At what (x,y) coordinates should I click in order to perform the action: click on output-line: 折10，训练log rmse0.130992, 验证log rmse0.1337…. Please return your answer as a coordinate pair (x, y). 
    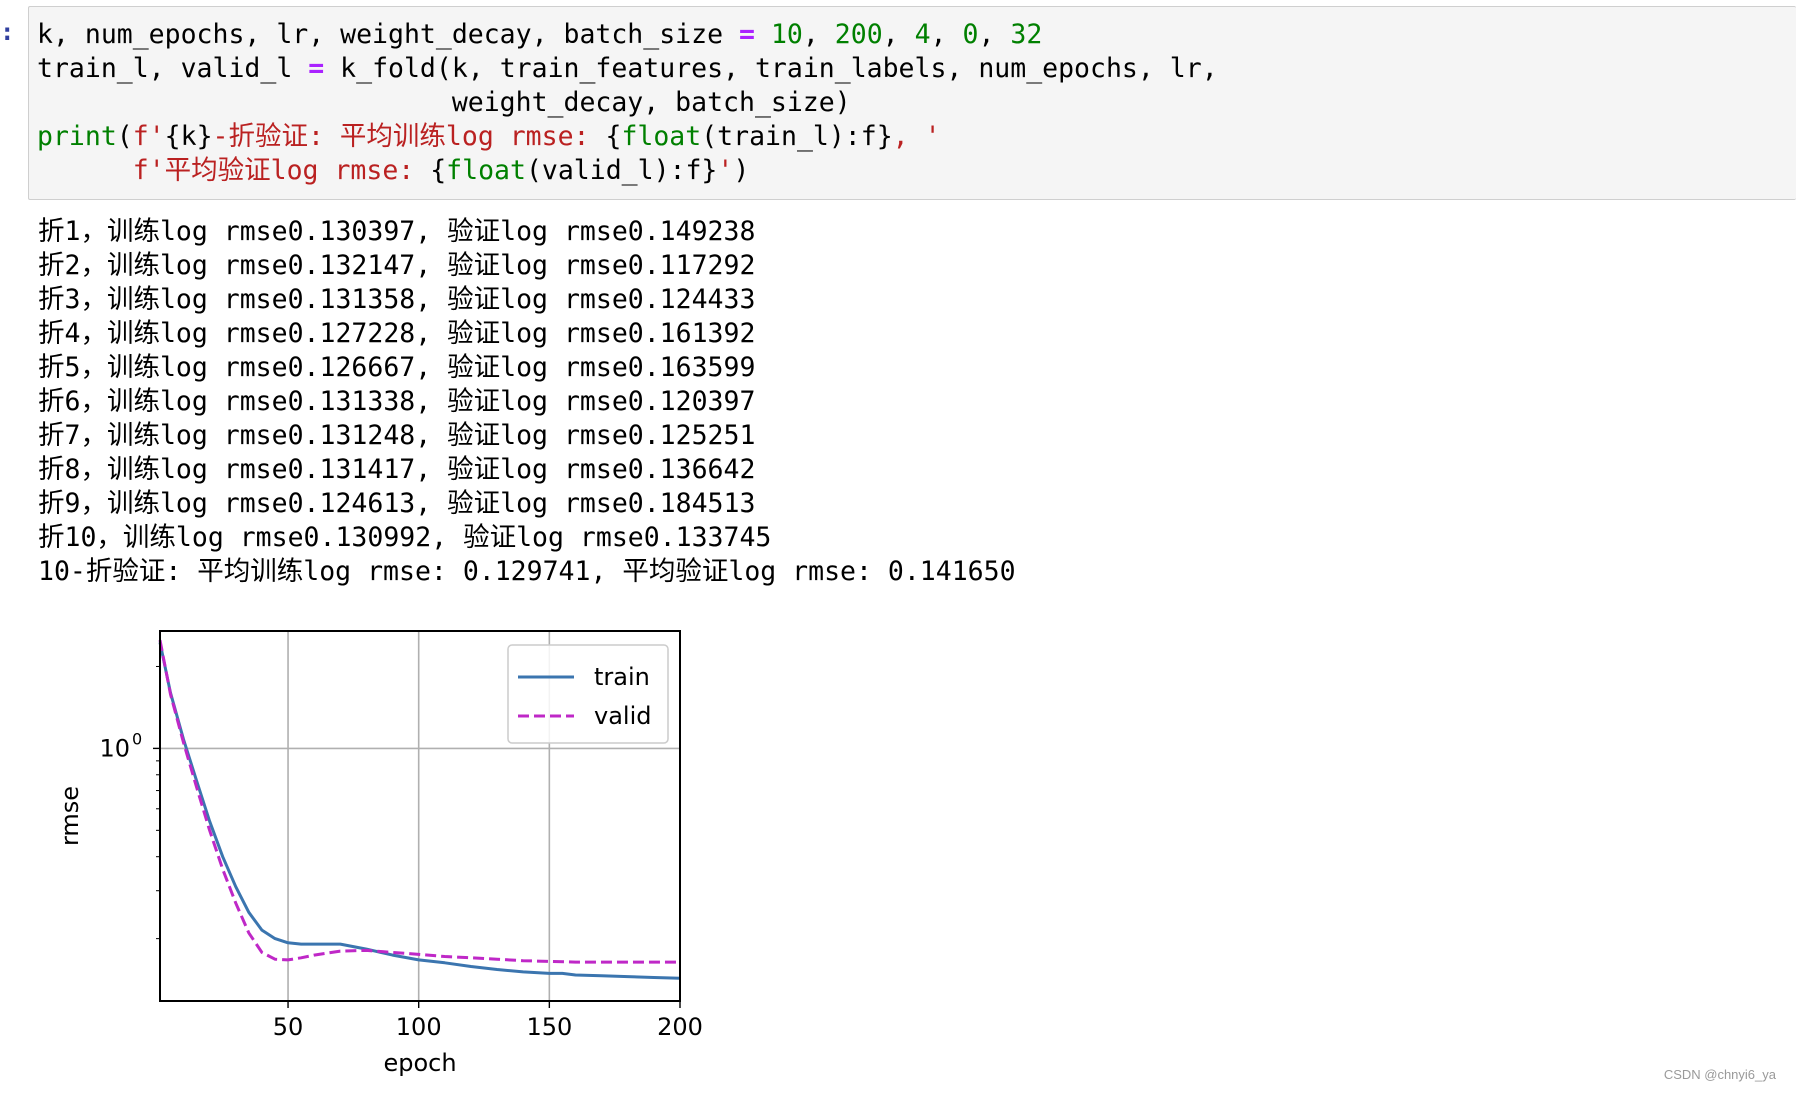
    Looking at the image, I should click on (405, 537).